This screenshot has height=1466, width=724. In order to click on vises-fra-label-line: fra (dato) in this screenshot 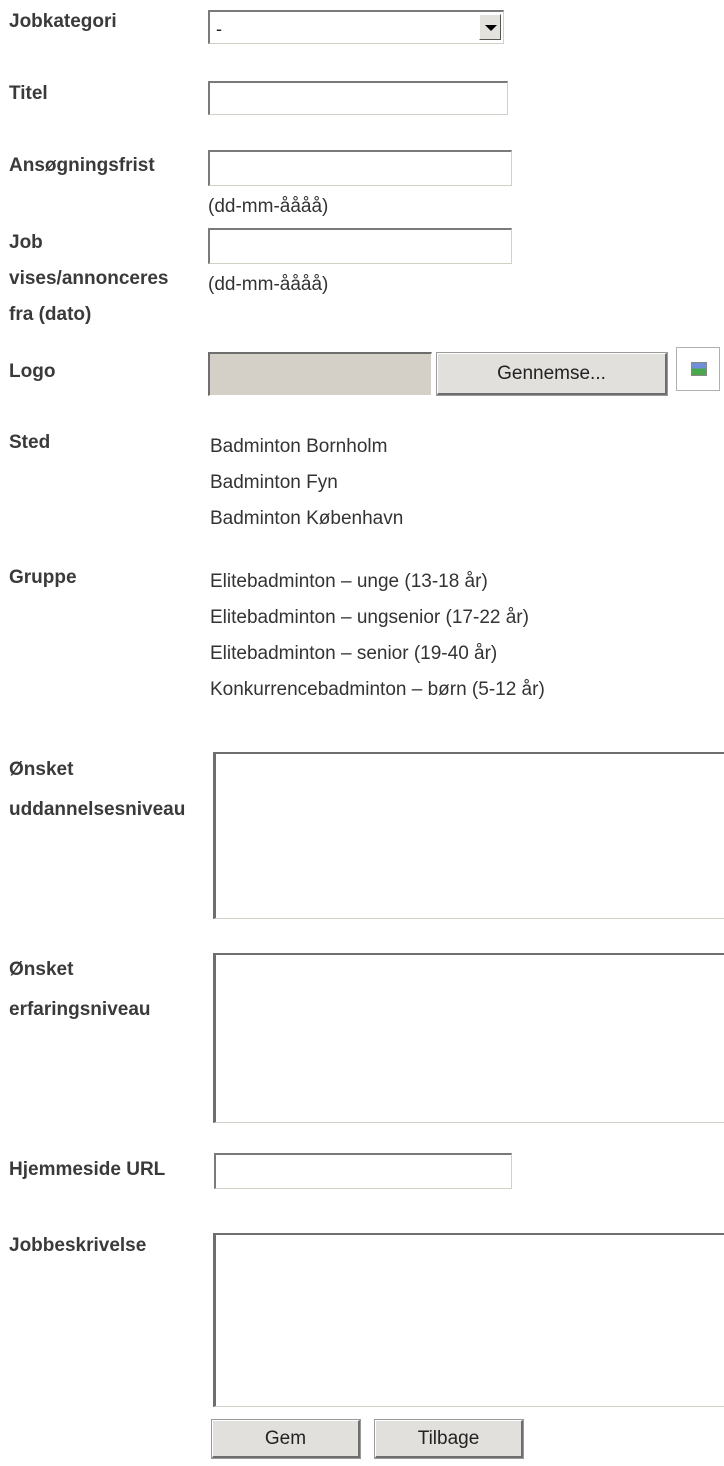, I will do `click(50, 314)`.